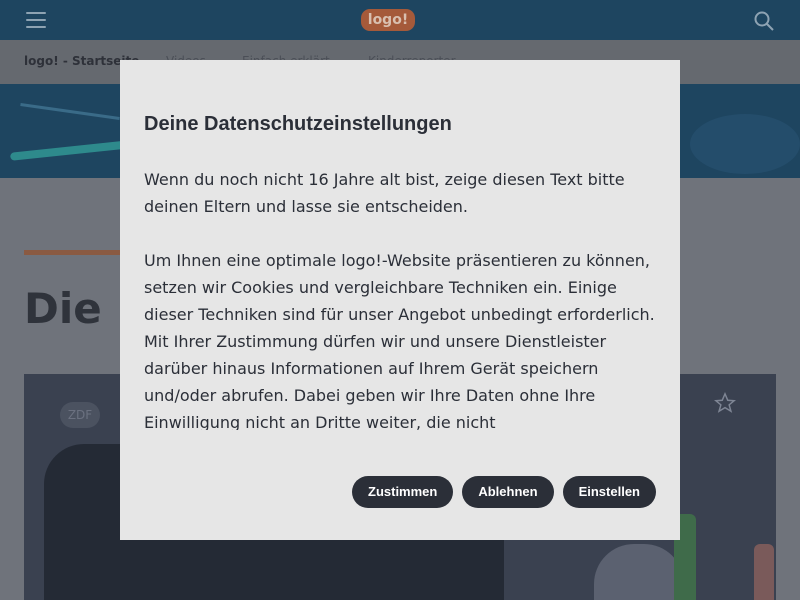 This screenshot has height=600, width=800. What do you see at coordinates (609, 492) in the screenshot?
I see `settings-button: Einstellen` at bounding box center [609, 492].